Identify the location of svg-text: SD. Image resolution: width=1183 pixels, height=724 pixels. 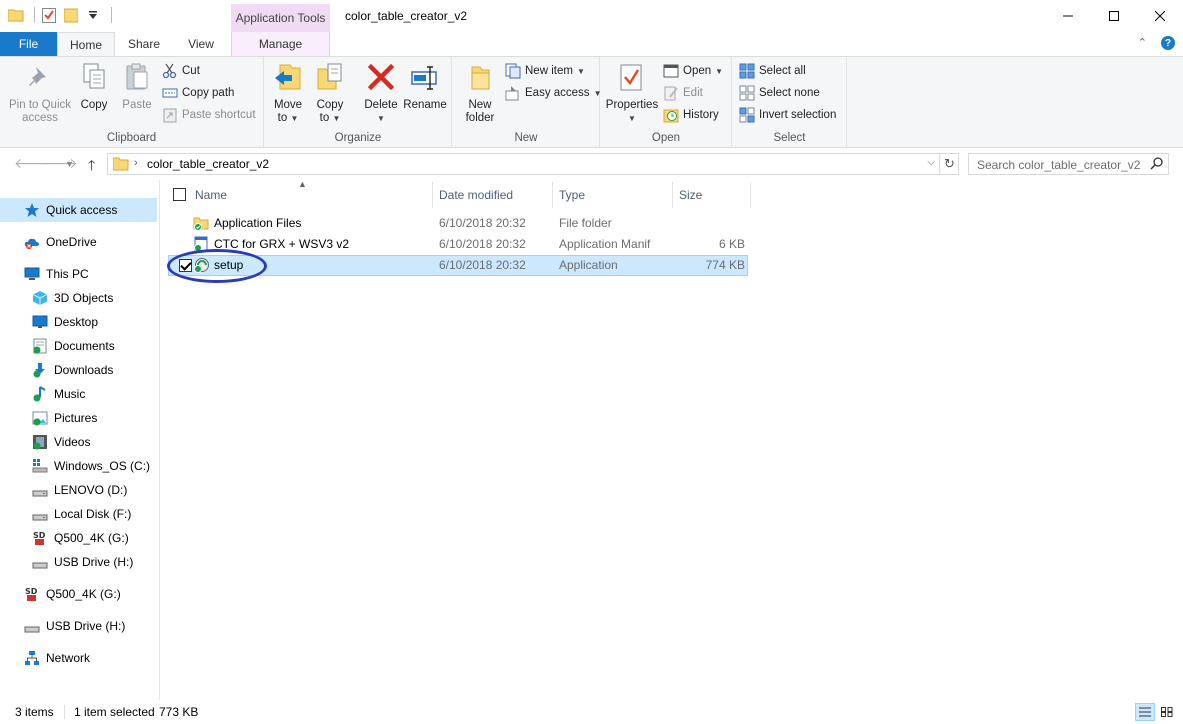
(39, 535).